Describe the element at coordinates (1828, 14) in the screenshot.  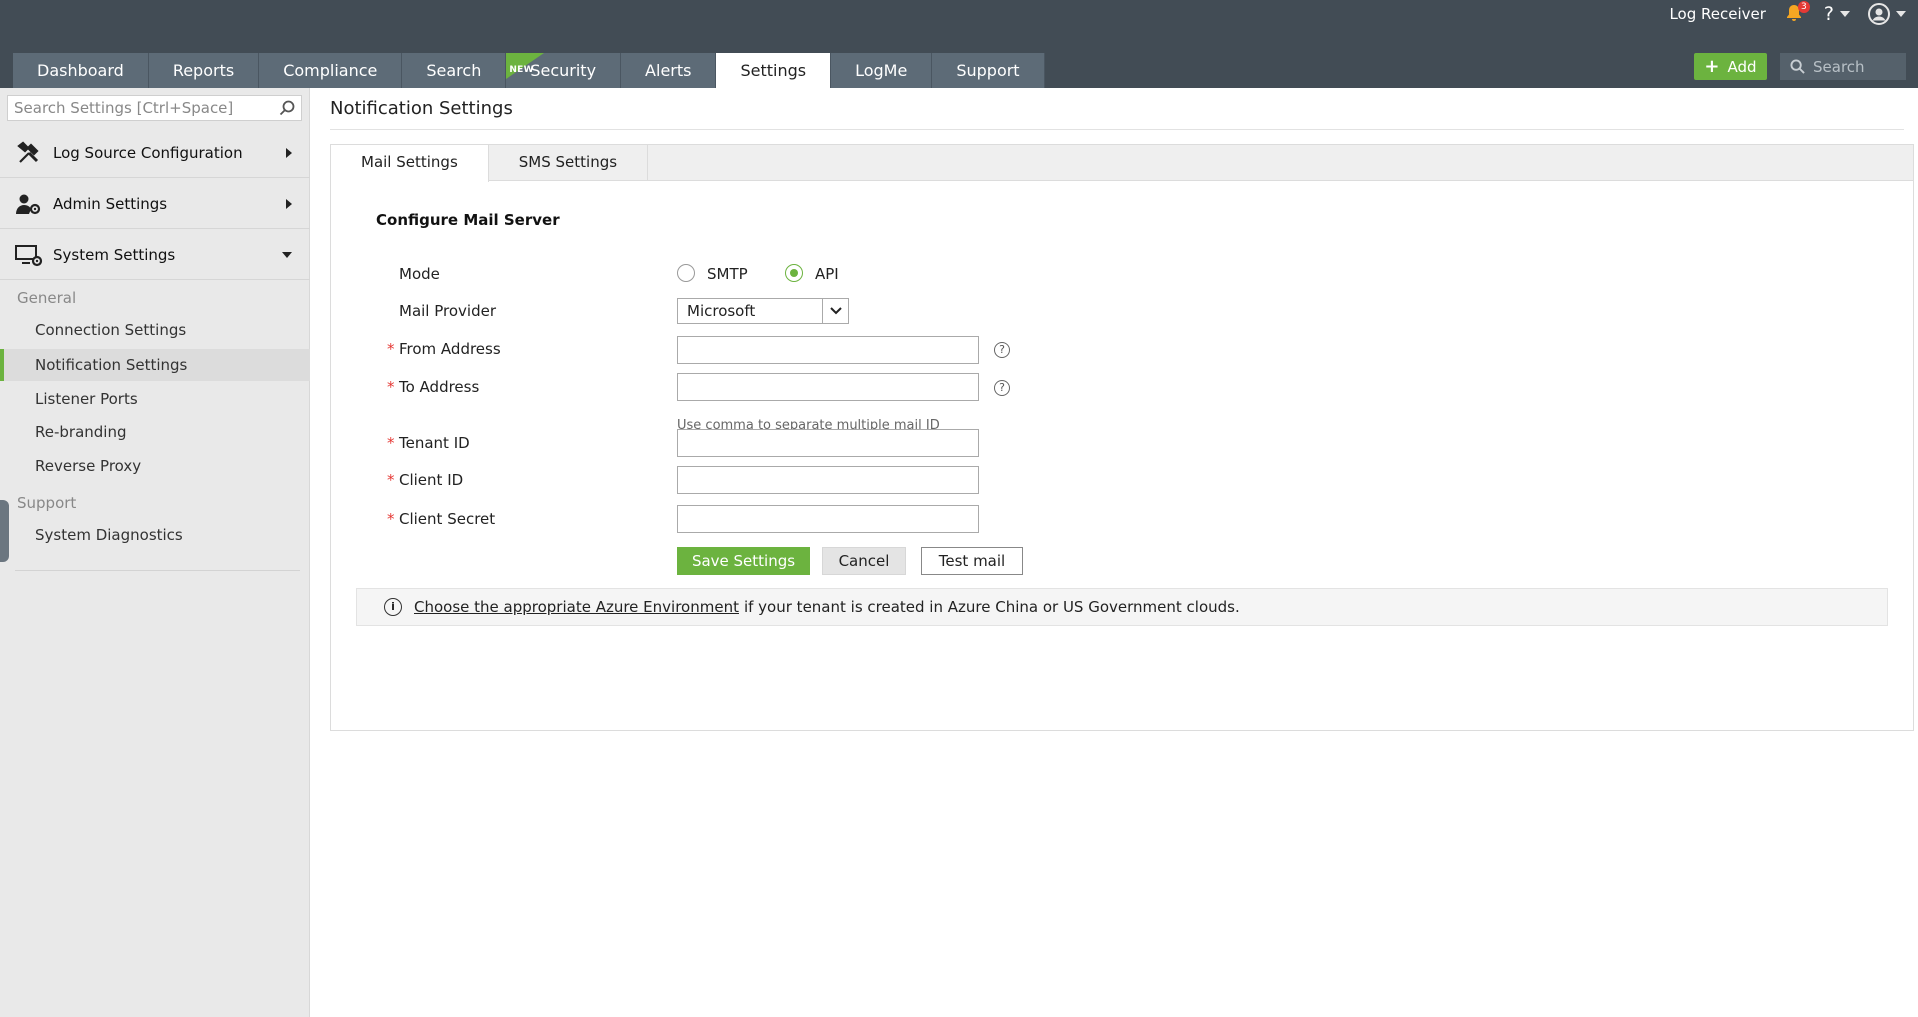
I see `help-icon: ?` at that location.